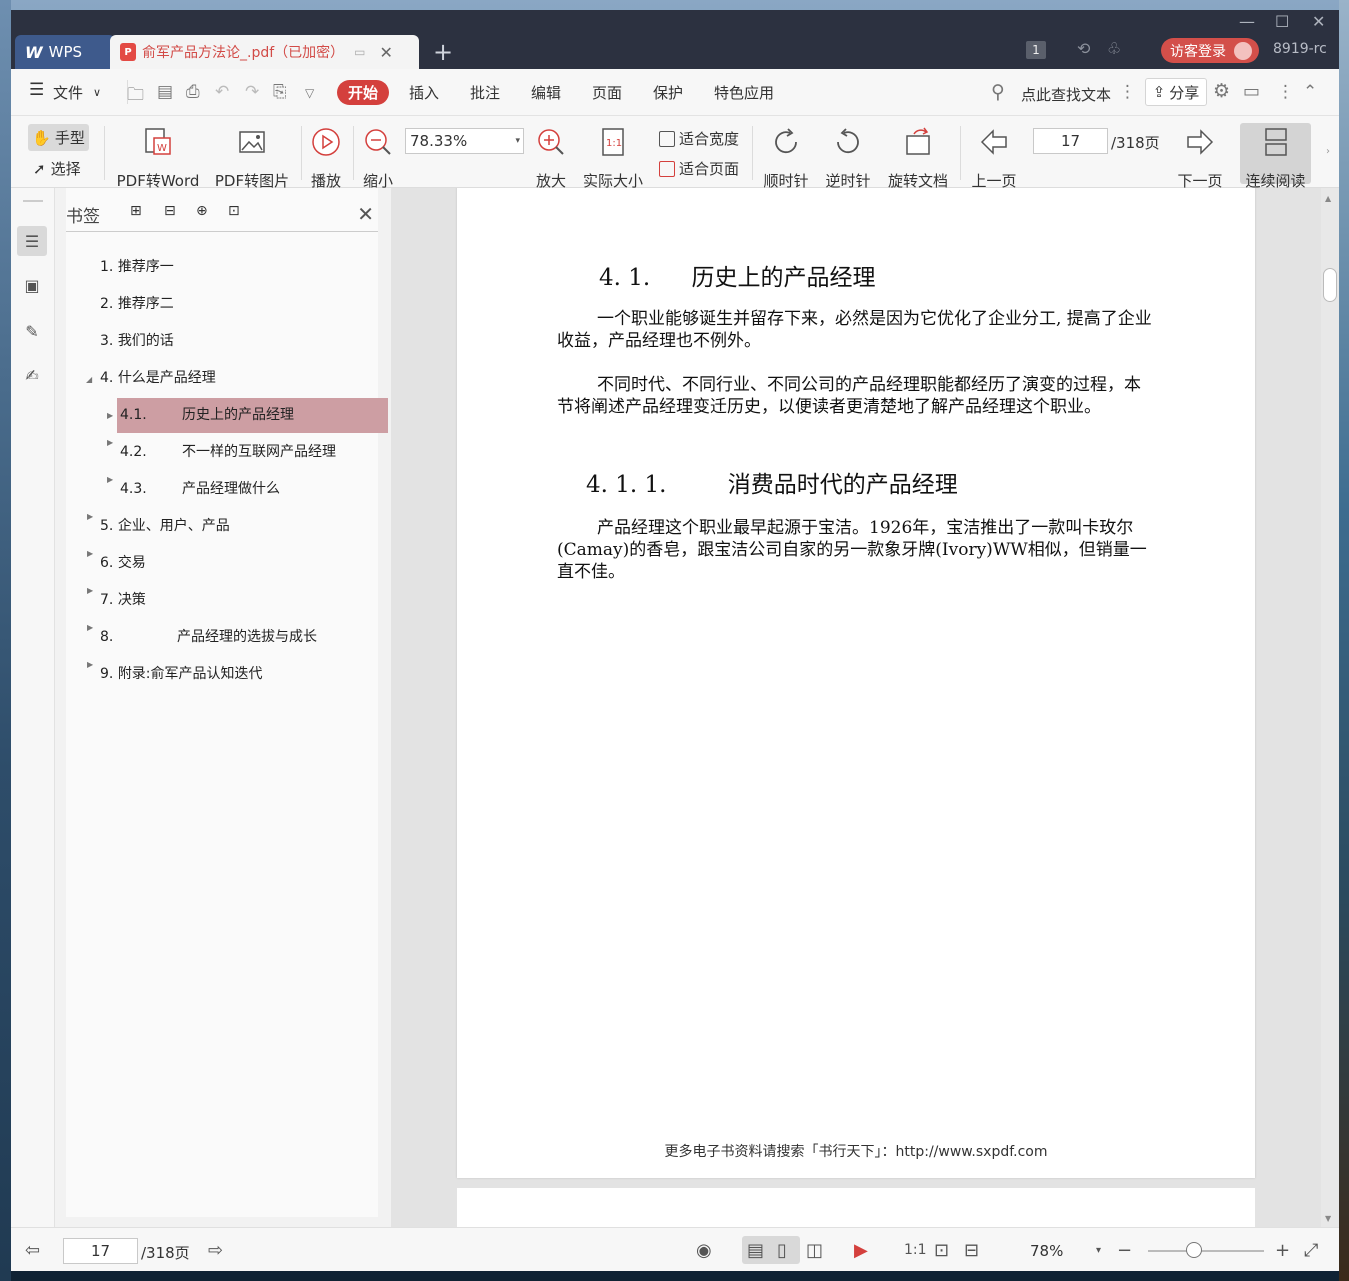  I want to click on print-icon: ⎙, so click(193, 92).